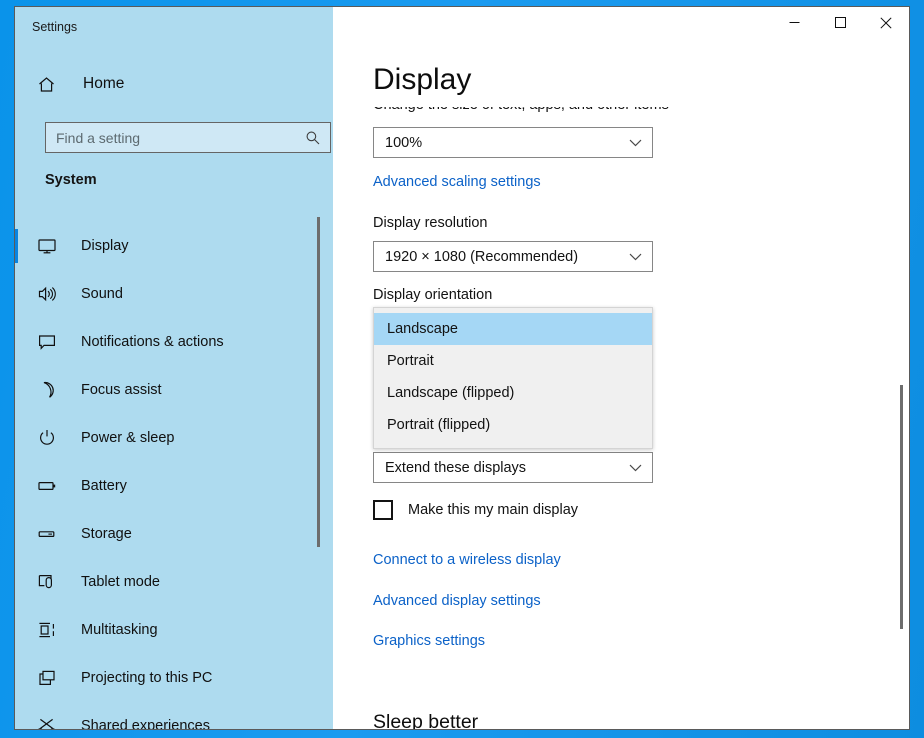 Image resolution: width=924 pixels, height=738 pixels. I want to click on orientation-label: Display orientation, so click(433, 295).